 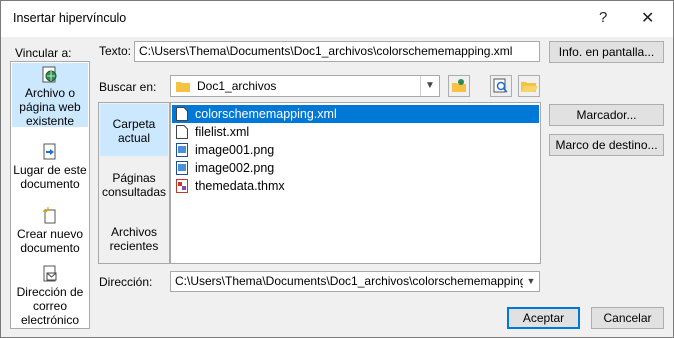 I want to click on dialog-title: Insertar hipervínculo, so click(x=70, y=18).